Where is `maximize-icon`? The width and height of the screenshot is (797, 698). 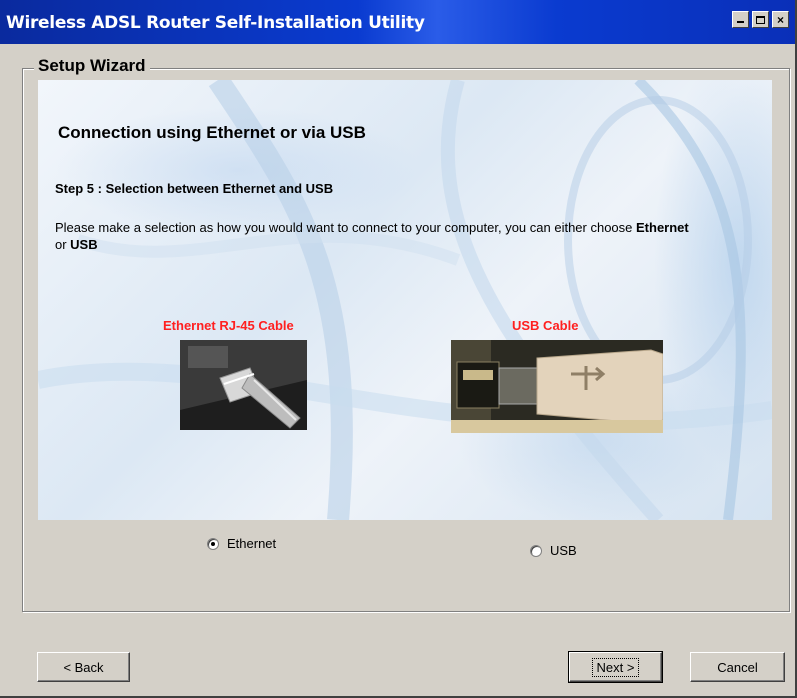 maximize-icon is located at coordinates (760, 19).